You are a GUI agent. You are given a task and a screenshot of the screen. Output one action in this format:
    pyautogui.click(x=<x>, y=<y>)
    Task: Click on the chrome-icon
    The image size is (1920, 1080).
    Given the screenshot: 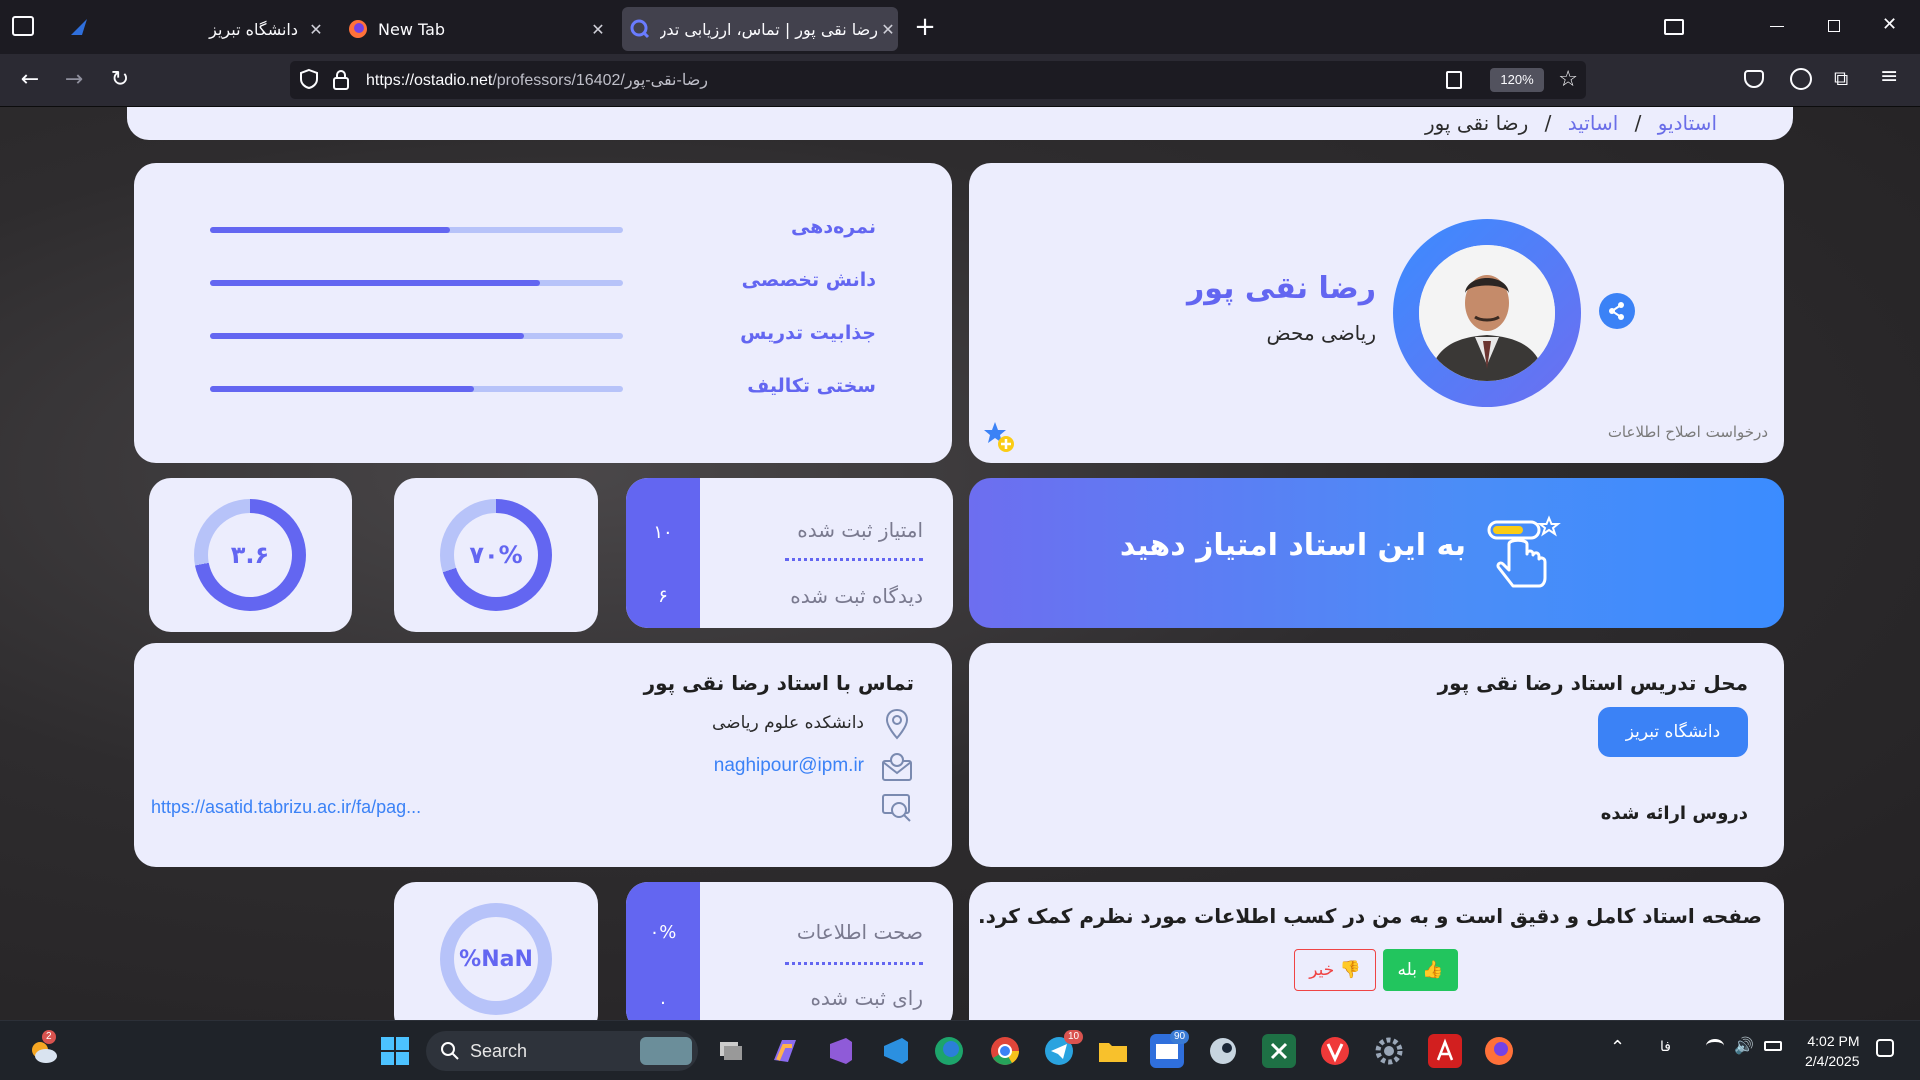 What is the action you would take?
    pyautogui.click(x=1005, y=1051)
    